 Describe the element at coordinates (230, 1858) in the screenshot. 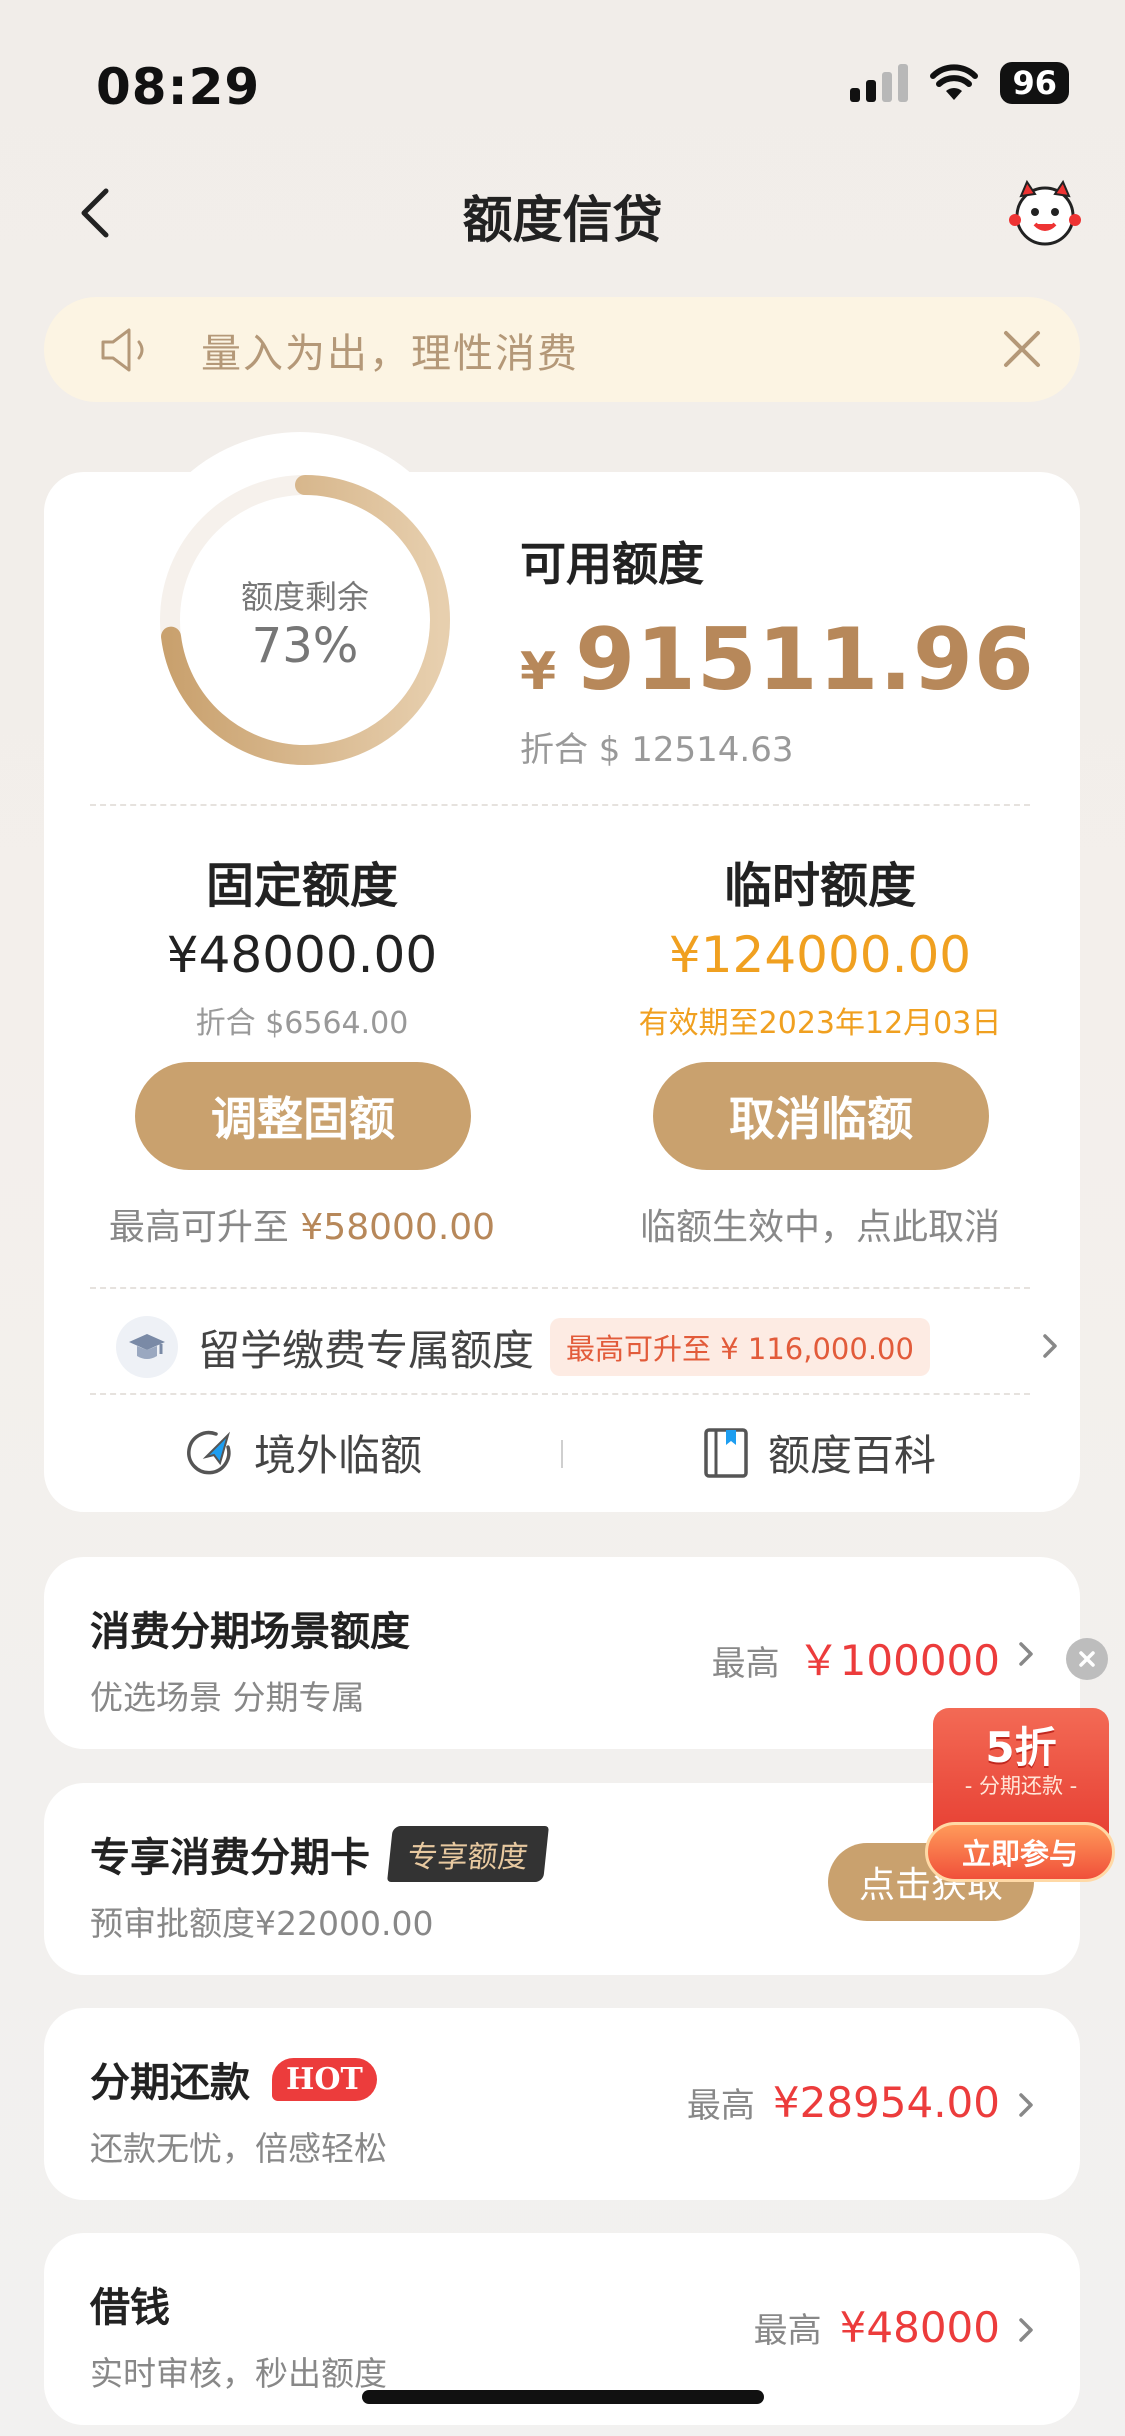

I see `card-title: 专享消费分期卡` at that location.